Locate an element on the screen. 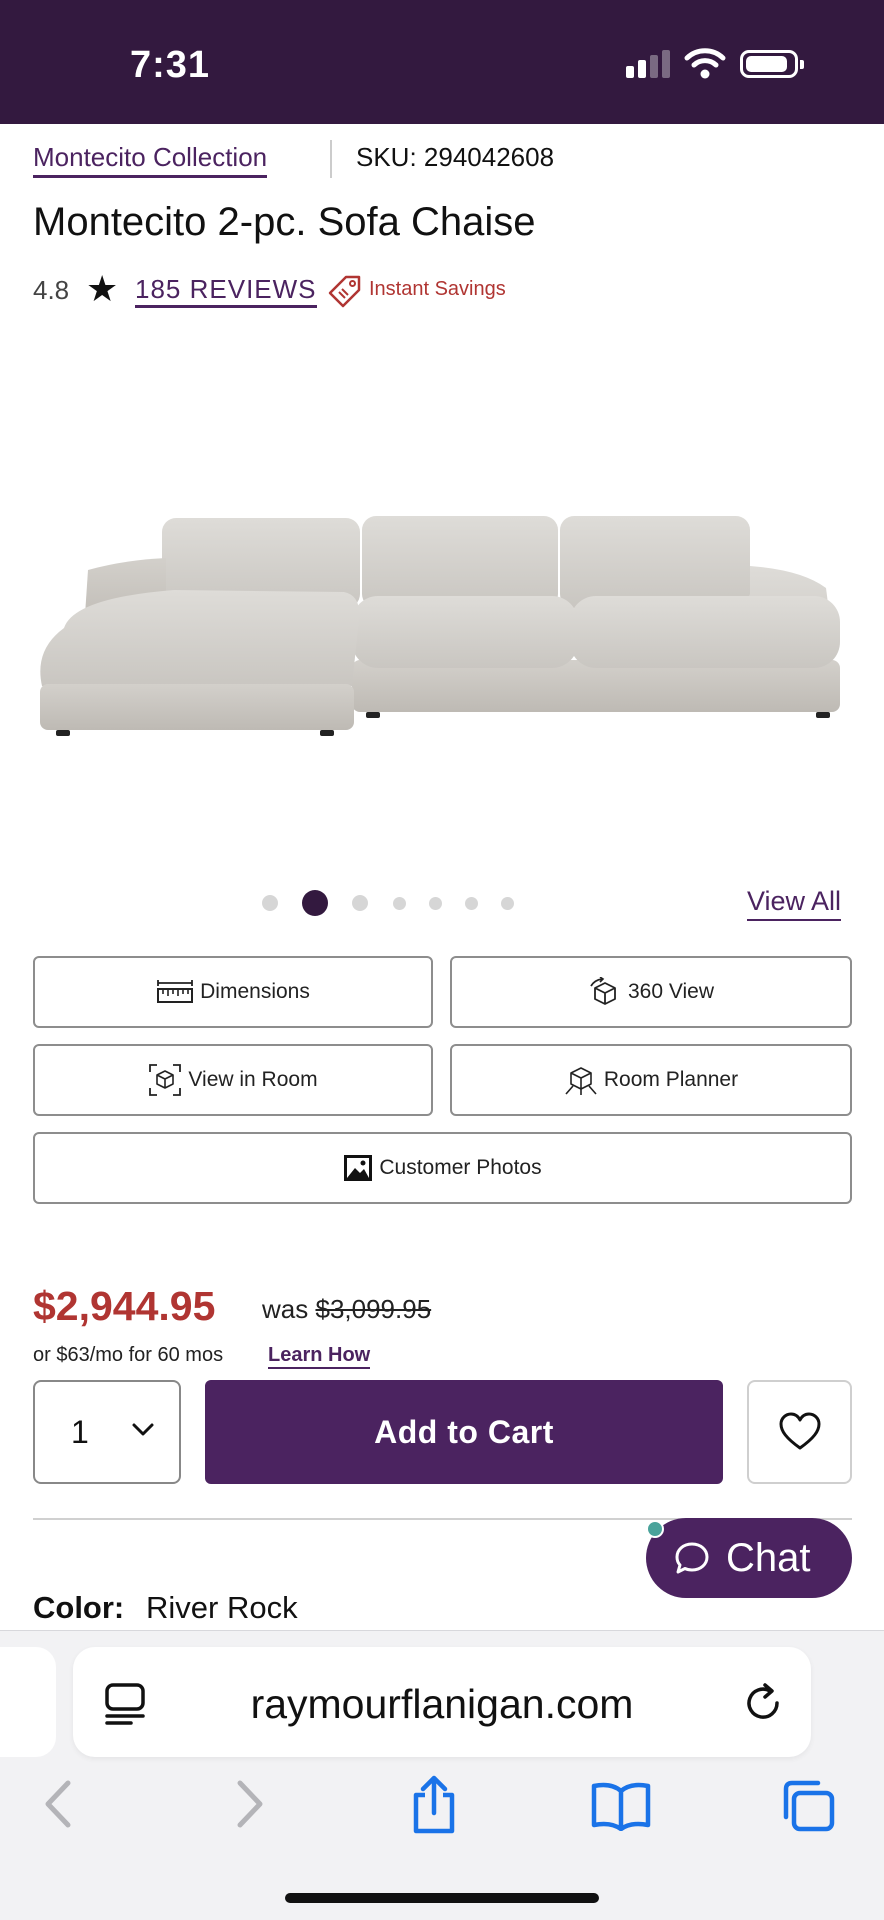 The height and width of the screenshot is (1920, 884). address-bar: raymourflanigan.com is located at coordinates (442, 1702).